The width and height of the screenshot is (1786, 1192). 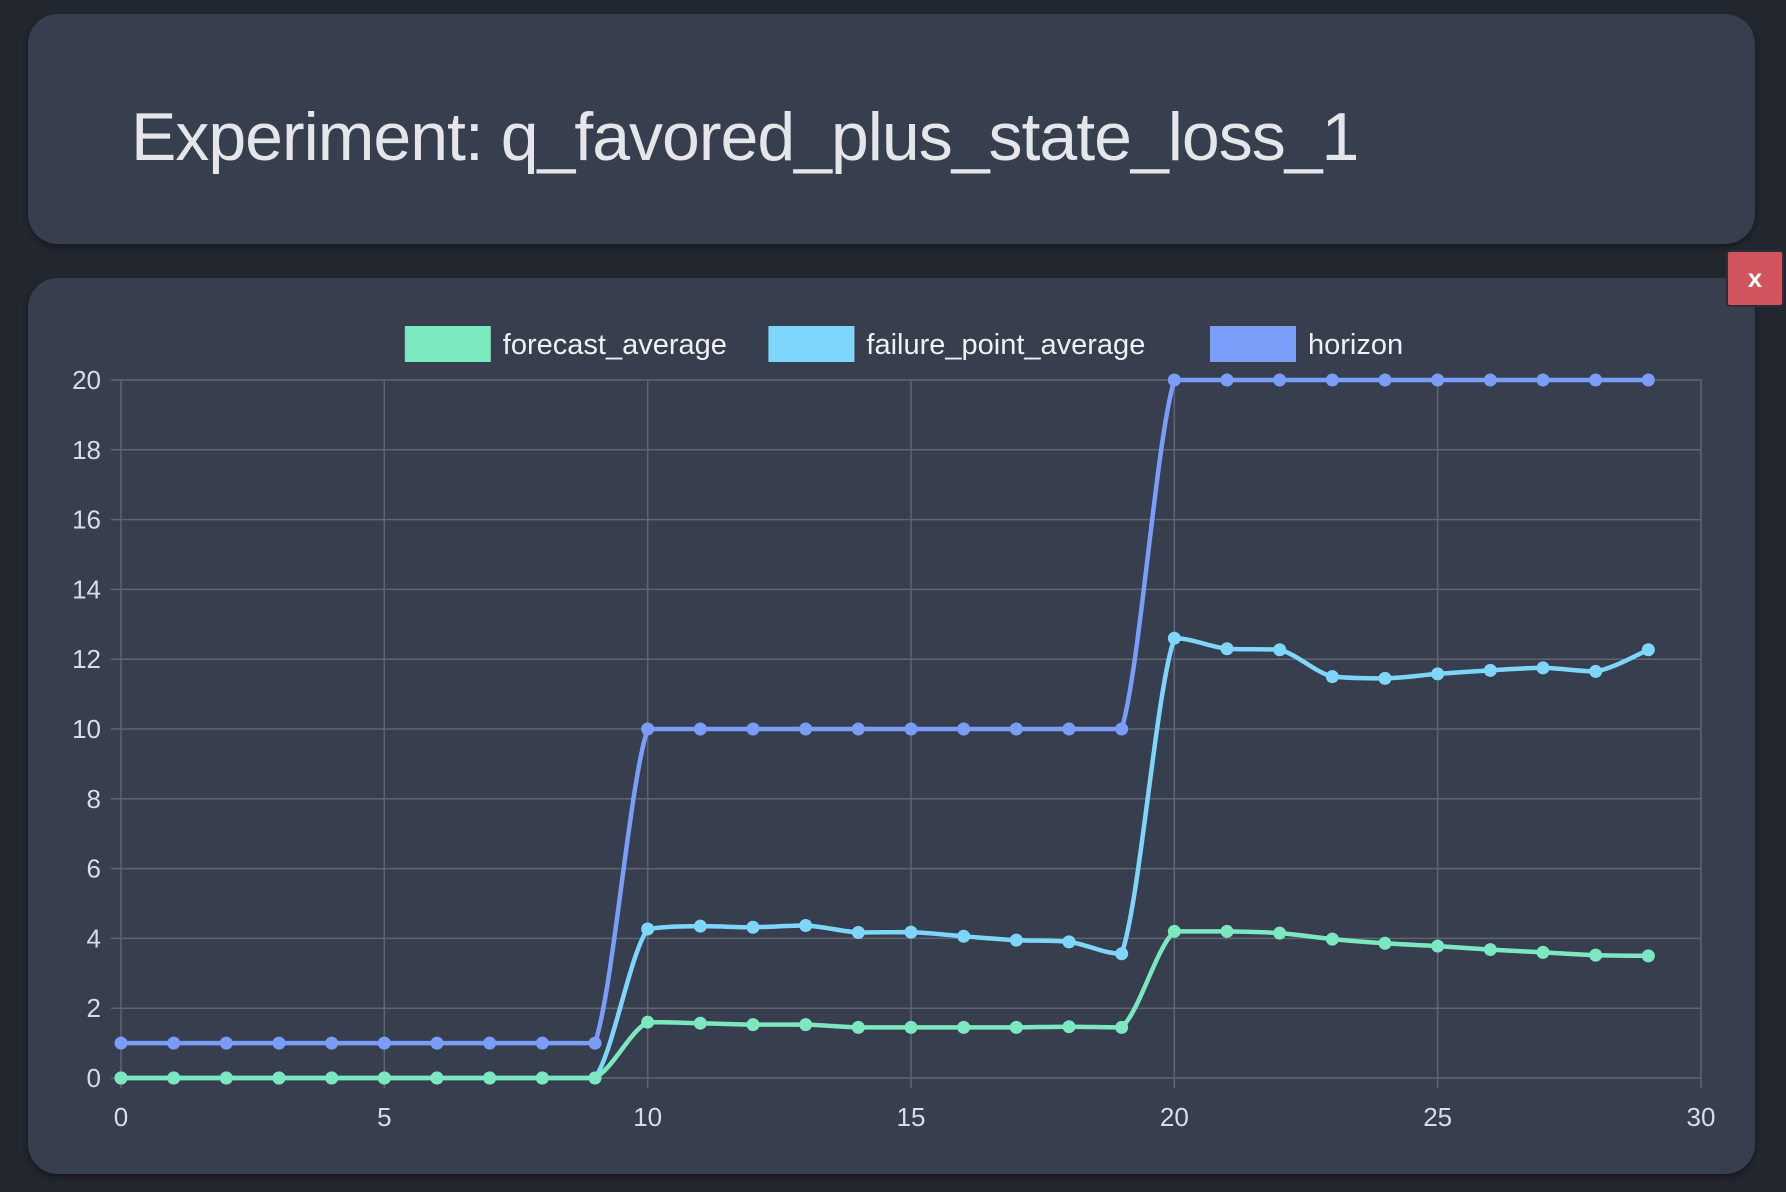 What do you see at coordinates (811, 344) in the screenshot?
I see `legend-swatch-failure_point_average` at bounding box center [811, 344].